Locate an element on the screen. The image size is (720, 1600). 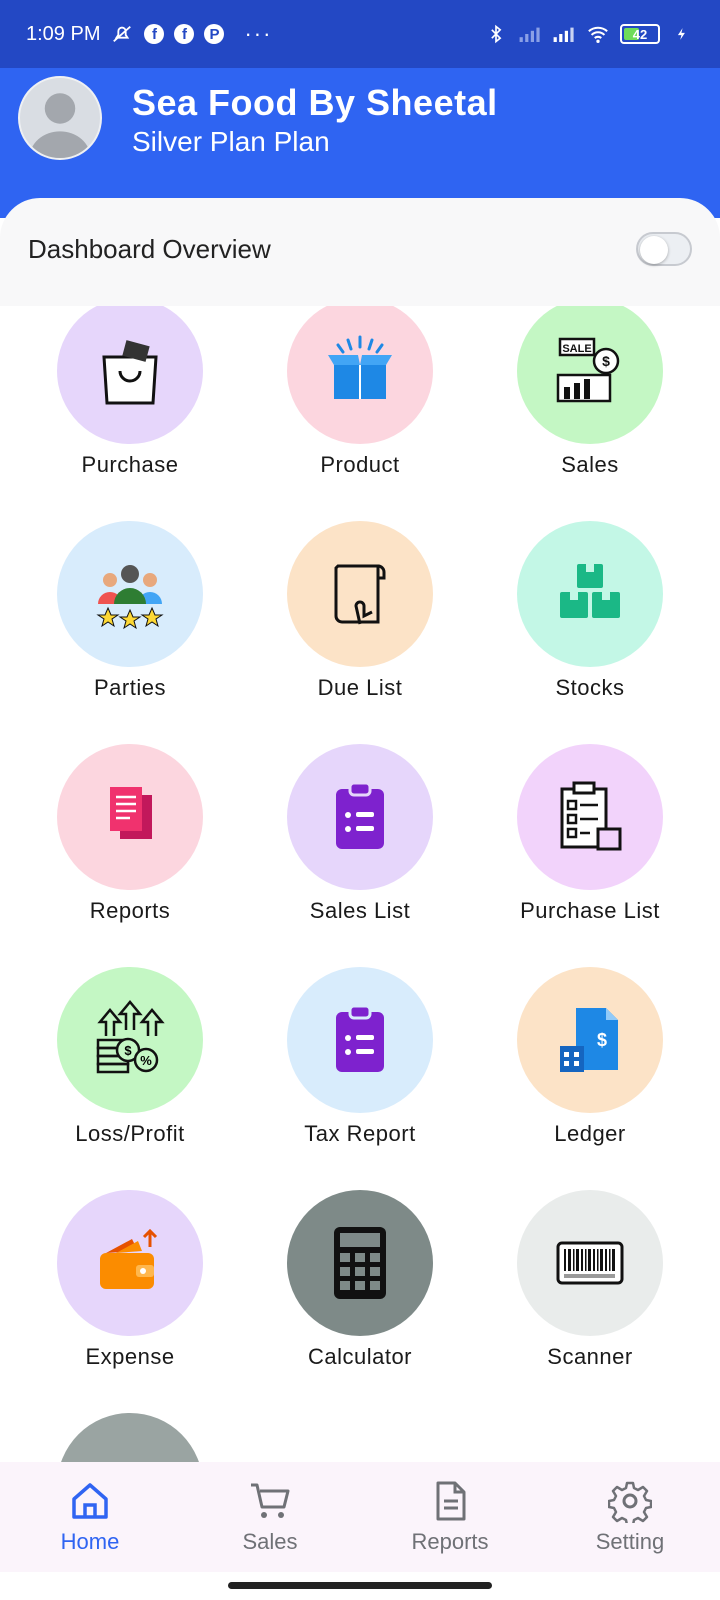
app-header: Sea Food By Sheetal Silver Plan Plan is located at coordinates (360, 143).